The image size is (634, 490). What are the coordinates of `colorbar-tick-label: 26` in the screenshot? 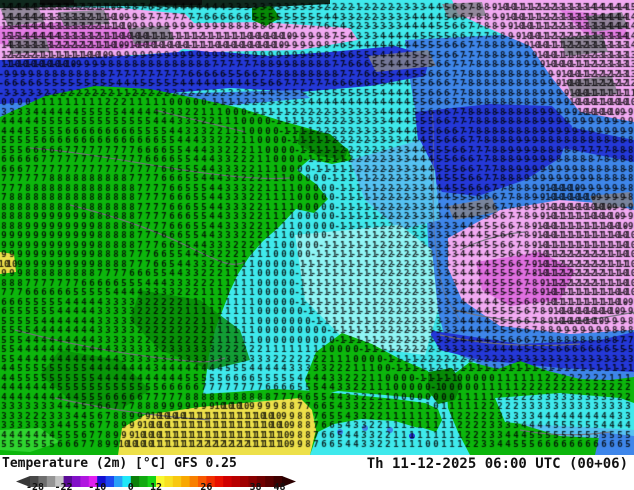 It's located at (206, 486).